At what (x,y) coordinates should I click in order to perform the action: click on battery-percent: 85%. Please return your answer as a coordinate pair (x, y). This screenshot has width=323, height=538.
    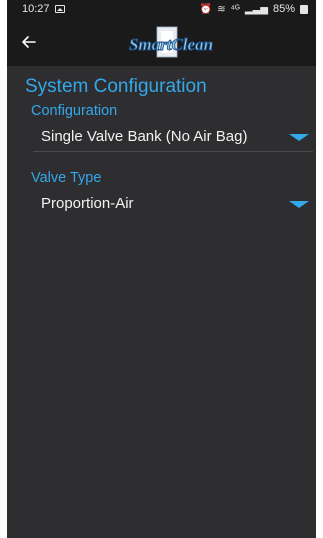
    Looking at the image, I should click on (283, 9).